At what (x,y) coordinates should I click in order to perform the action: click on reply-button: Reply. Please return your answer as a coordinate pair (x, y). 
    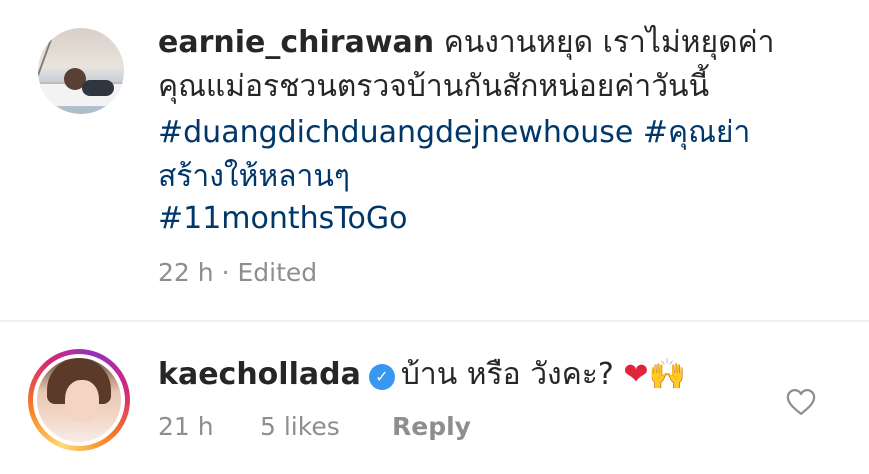
    Looking at the image, I should click on (431, 426).